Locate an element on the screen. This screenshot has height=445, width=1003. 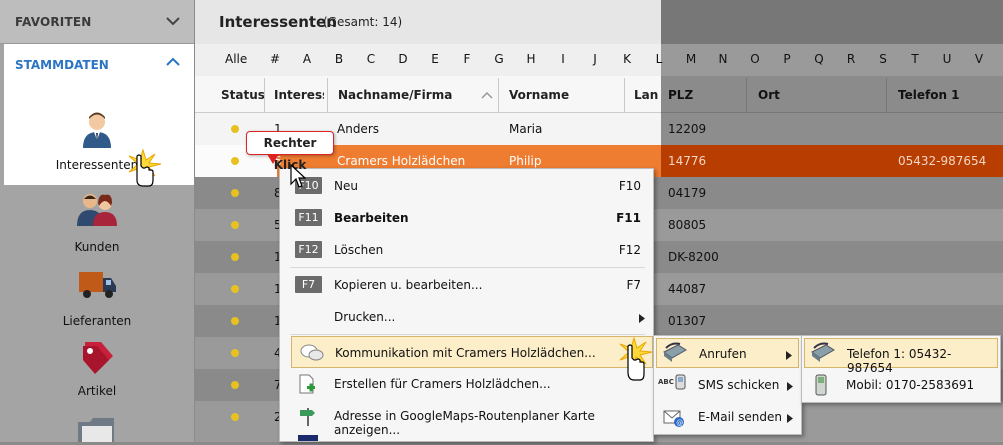
col-header-name: Nachname/Firma is located at coordinates (395, 95).